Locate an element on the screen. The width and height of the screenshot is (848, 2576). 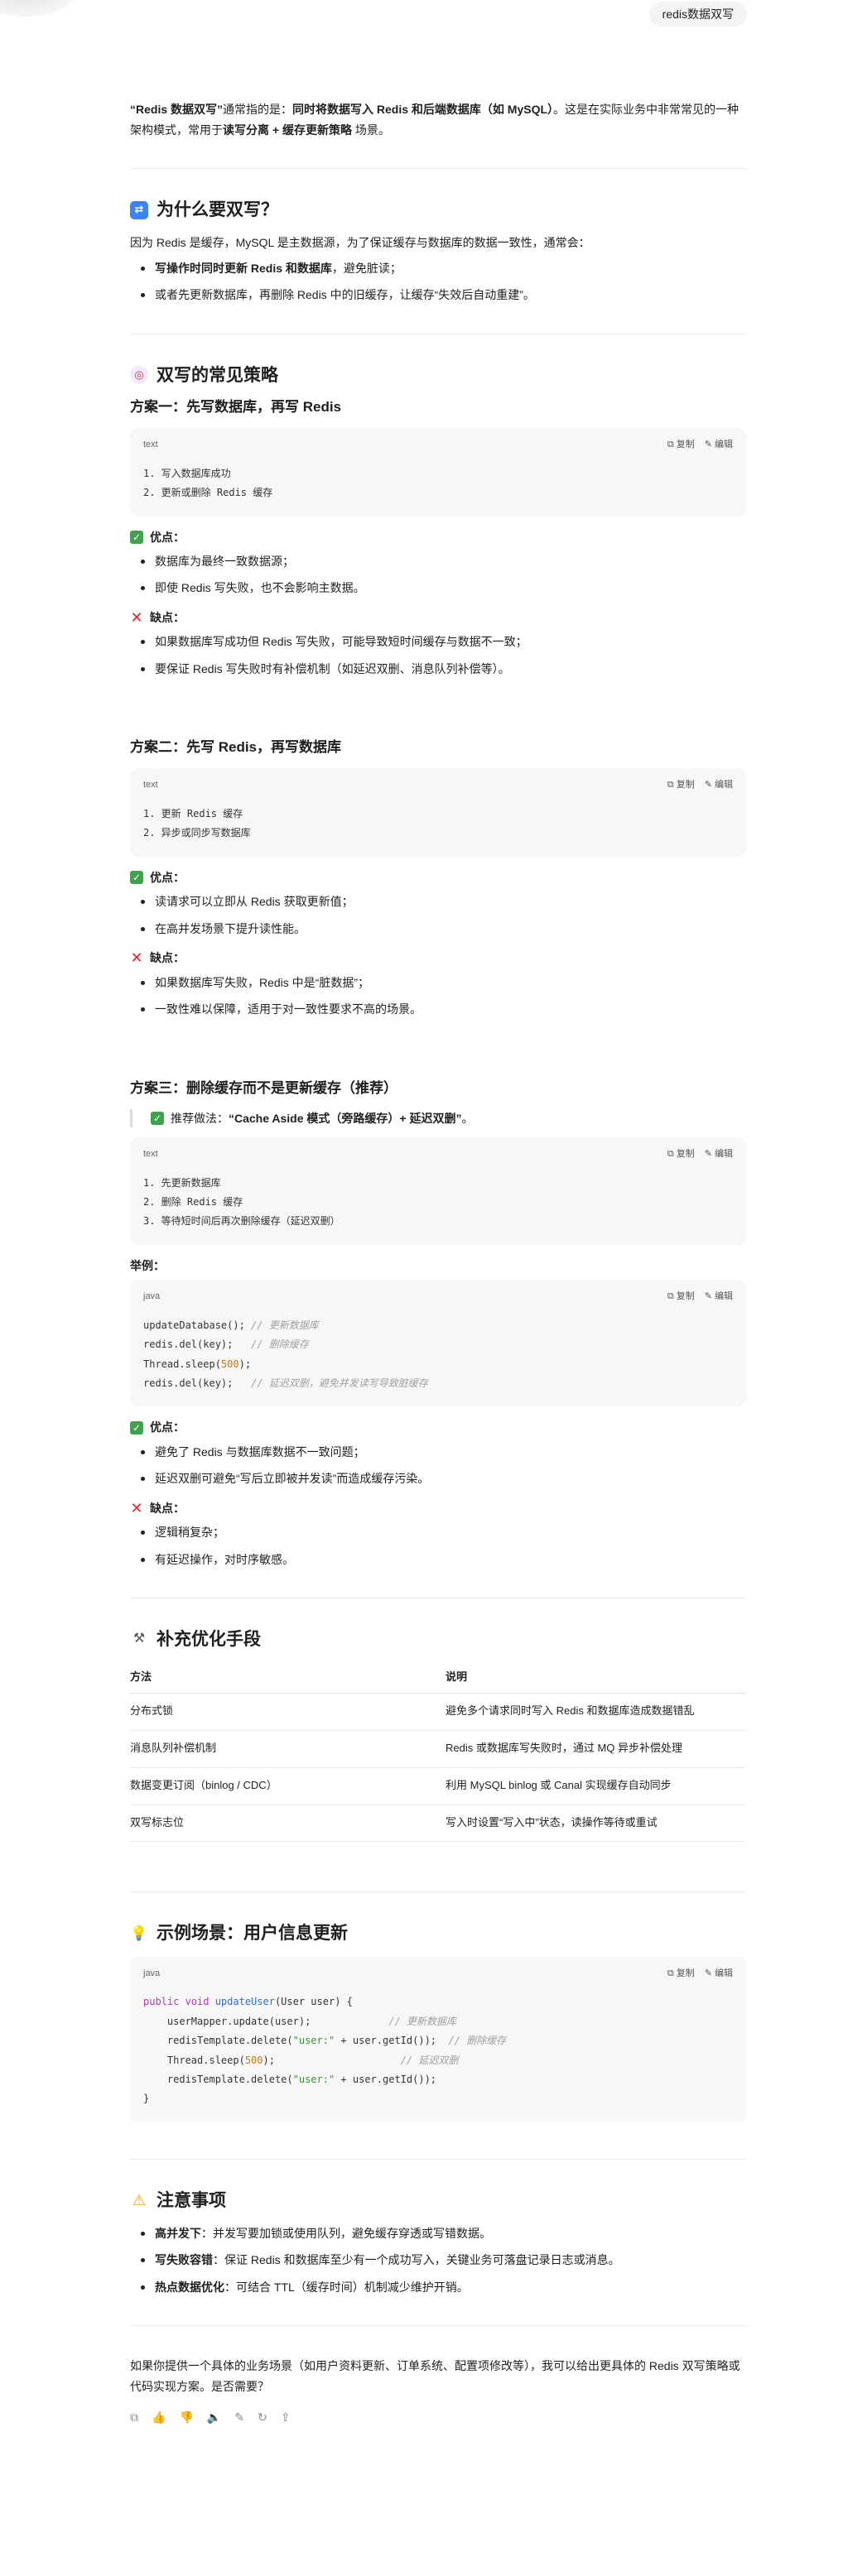
list-item: 如果数据库写成功但 Redis 写失败，可能导致短时间缓存与数据不一致； is located at coordinates (438, 642).